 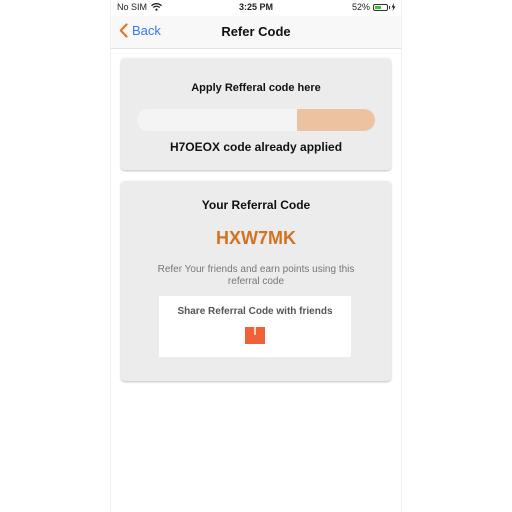 I want to click on battery-level-fill, so click(x=378, y=7).